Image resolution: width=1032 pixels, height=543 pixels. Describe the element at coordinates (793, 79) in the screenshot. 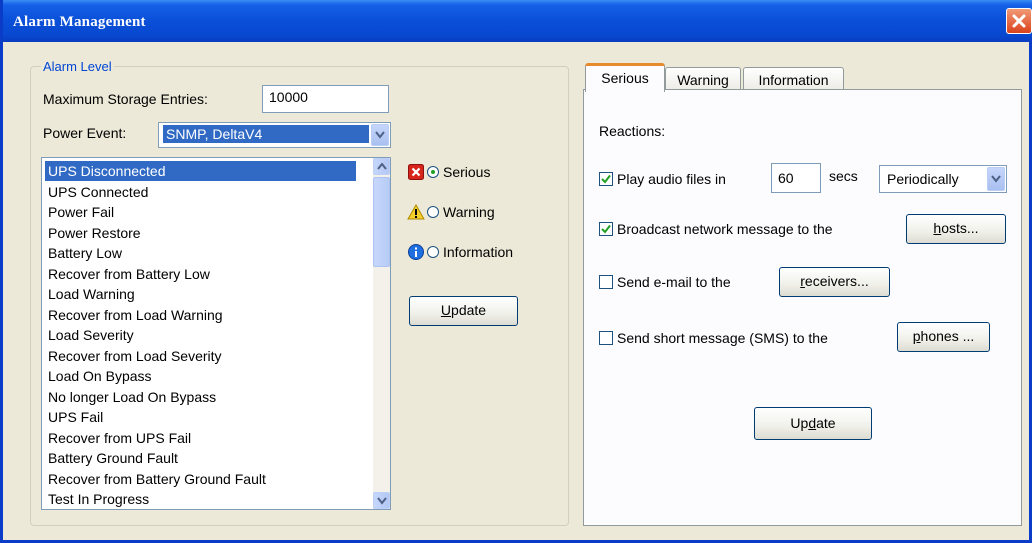

I see `tab-information: Information` at that location.